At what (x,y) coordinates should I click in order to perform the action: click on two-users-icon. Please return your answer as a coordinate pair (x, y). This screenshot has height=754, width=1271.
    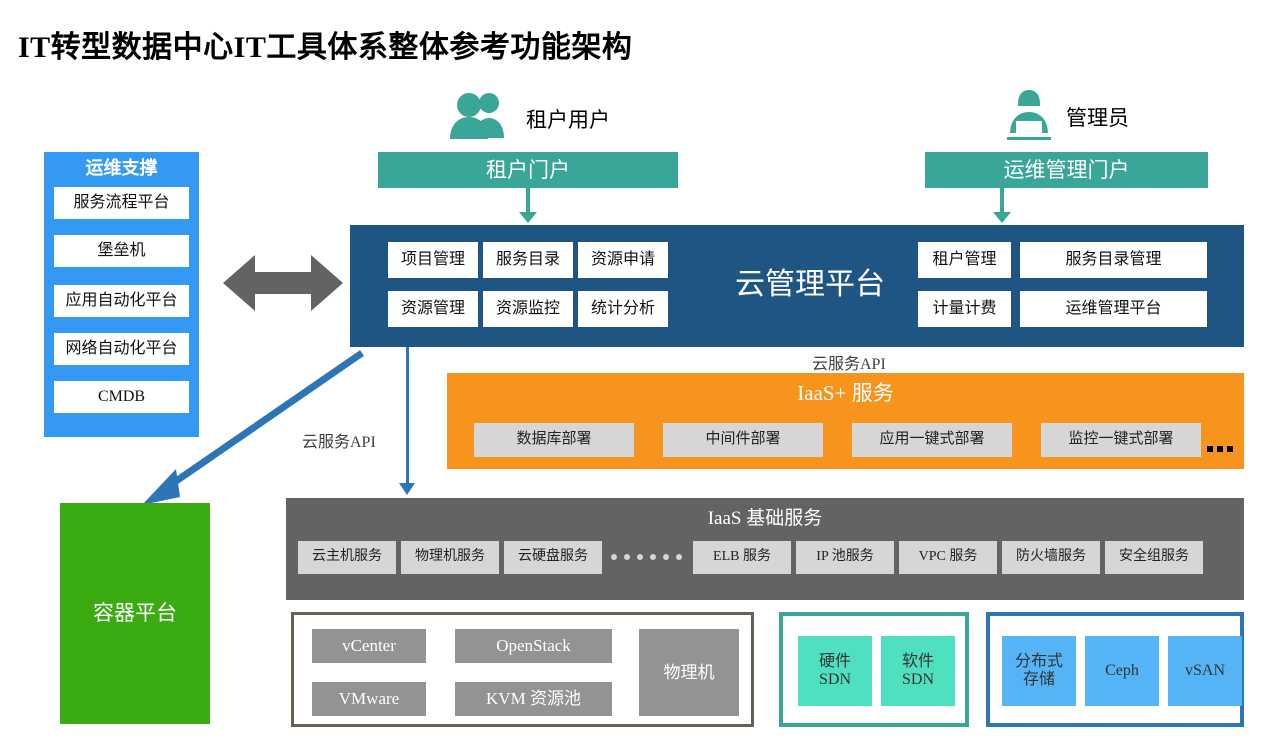
    Looking at the image, I should click on (477, 116).